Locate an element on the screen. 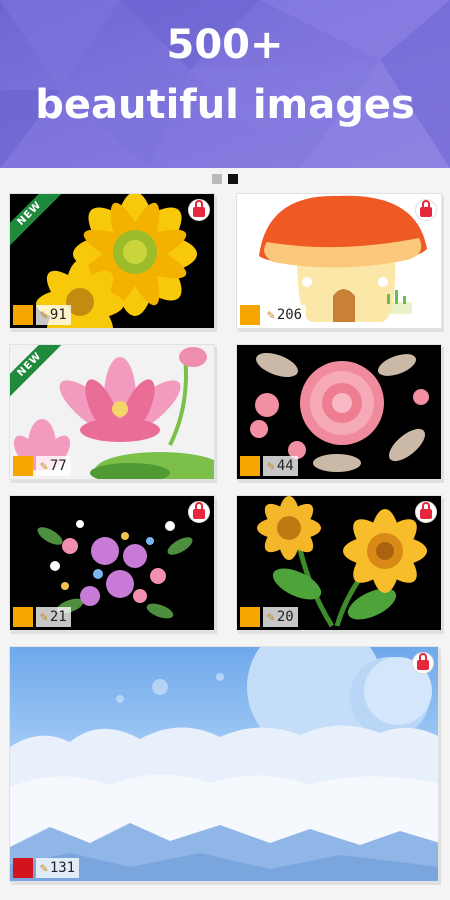 The height and width of the screenshot is (900, 450). tile-info: ✎ 91 is located at coordinates (42, 315).